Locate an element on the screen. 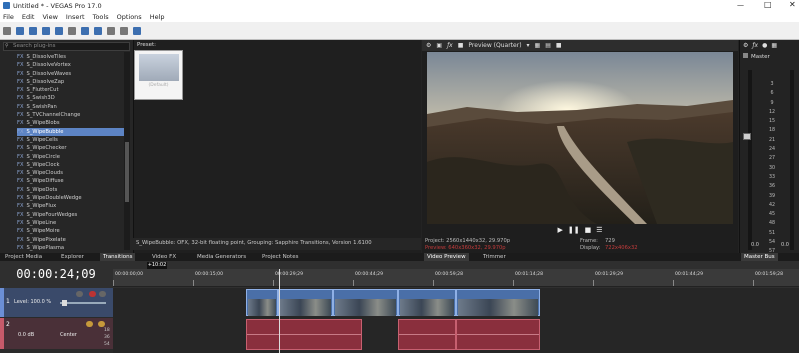 Image resolution: width=799 pixels, height=353 pixels. audio-mute-icon is located at coordinates (89, 324).